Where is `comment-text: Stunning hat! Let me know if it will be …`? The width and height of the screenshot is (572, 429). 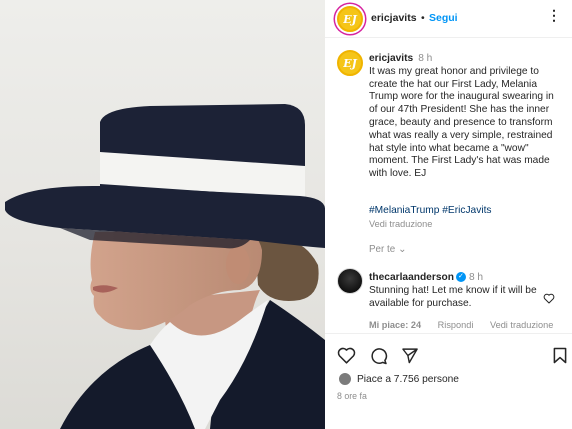 comment-text: Stunning hat! Let me know if it will be … is located at coordinates (453, 296).